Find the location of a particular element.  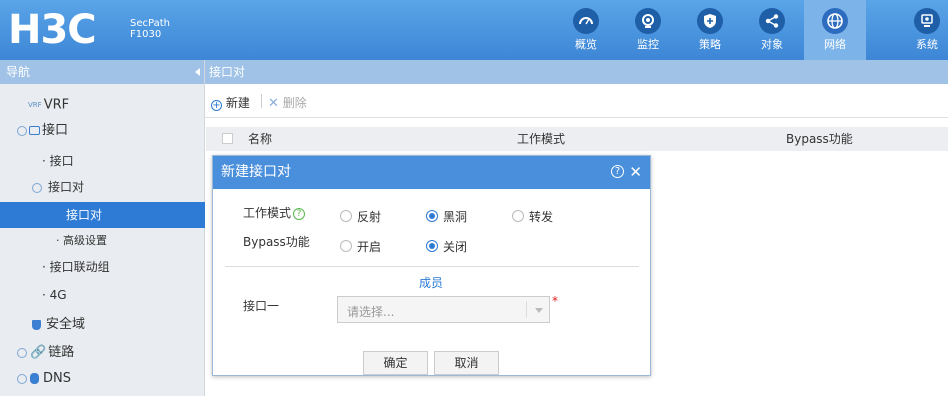

nav-item-link: 🔗 链路 is located at coordinates (102, 353).